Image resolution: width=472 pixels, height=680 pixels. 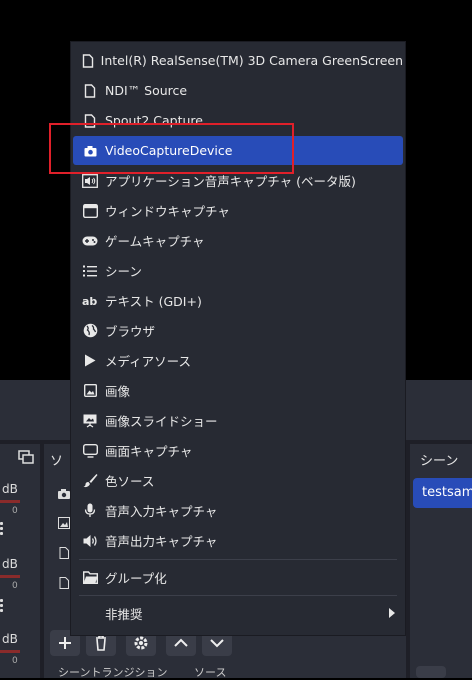 I want to click on menu-item-browser: ブラウザ, so click(x=238, y=330).